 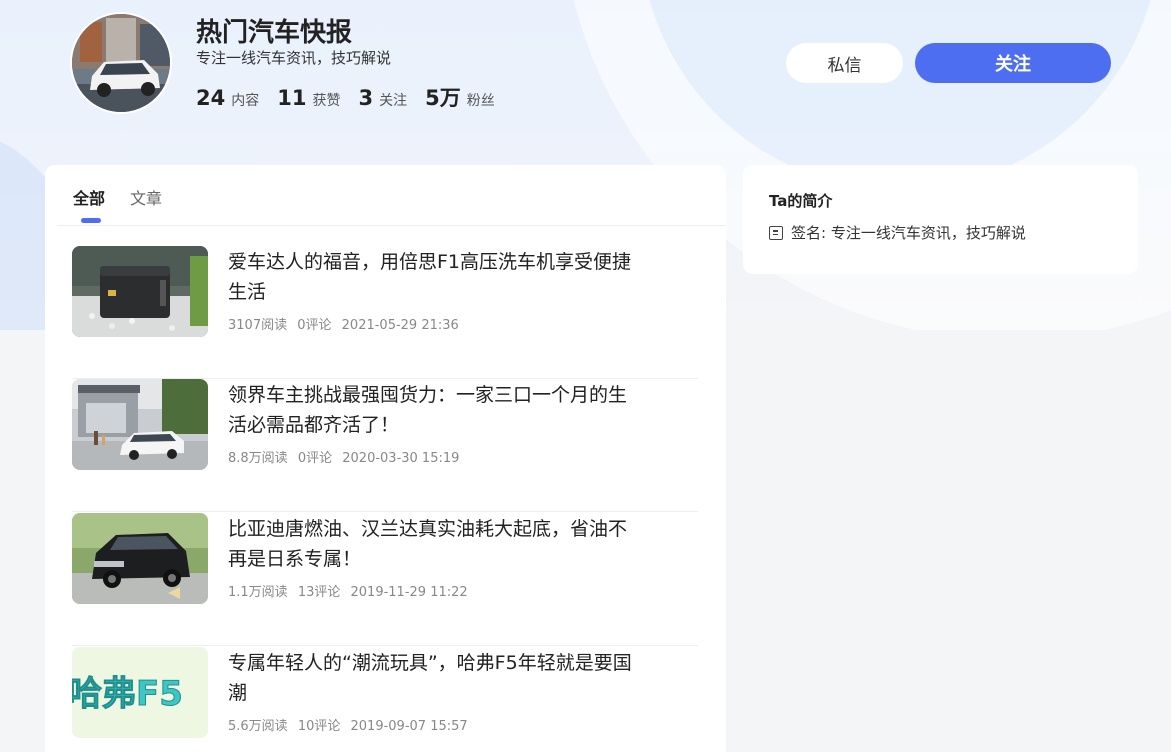 I want to click on profile-bio: 专注一线汽车资讯，技巧解说, so click(x=294, y=58).